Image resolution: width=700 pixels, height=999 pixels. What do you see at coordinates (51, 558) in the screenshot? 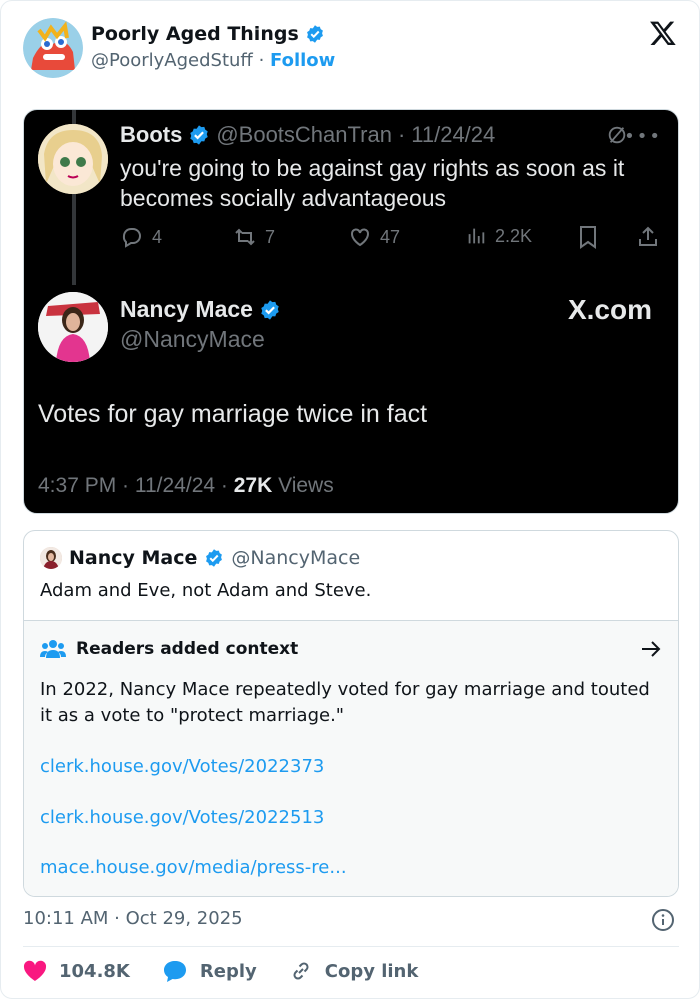
I see `quoted-author-avatar` at bounding box center [51, 558].